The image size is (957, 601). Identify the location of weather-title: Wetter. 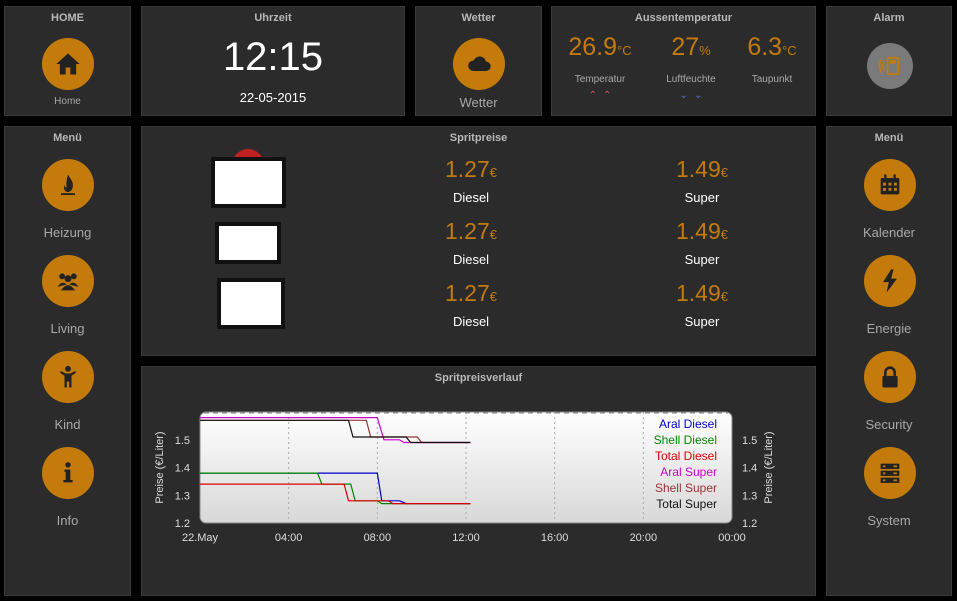
(478, 18).